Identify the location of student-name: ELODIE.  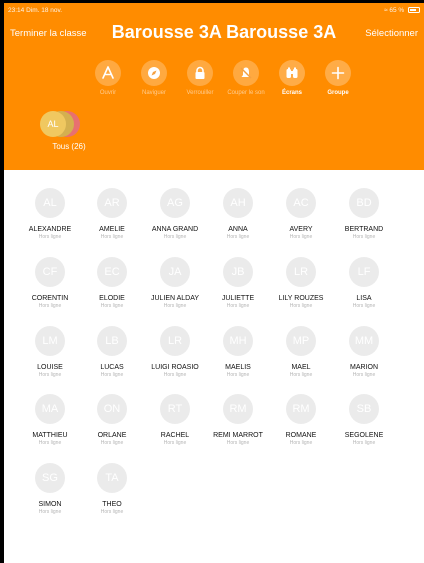
(112, 298).